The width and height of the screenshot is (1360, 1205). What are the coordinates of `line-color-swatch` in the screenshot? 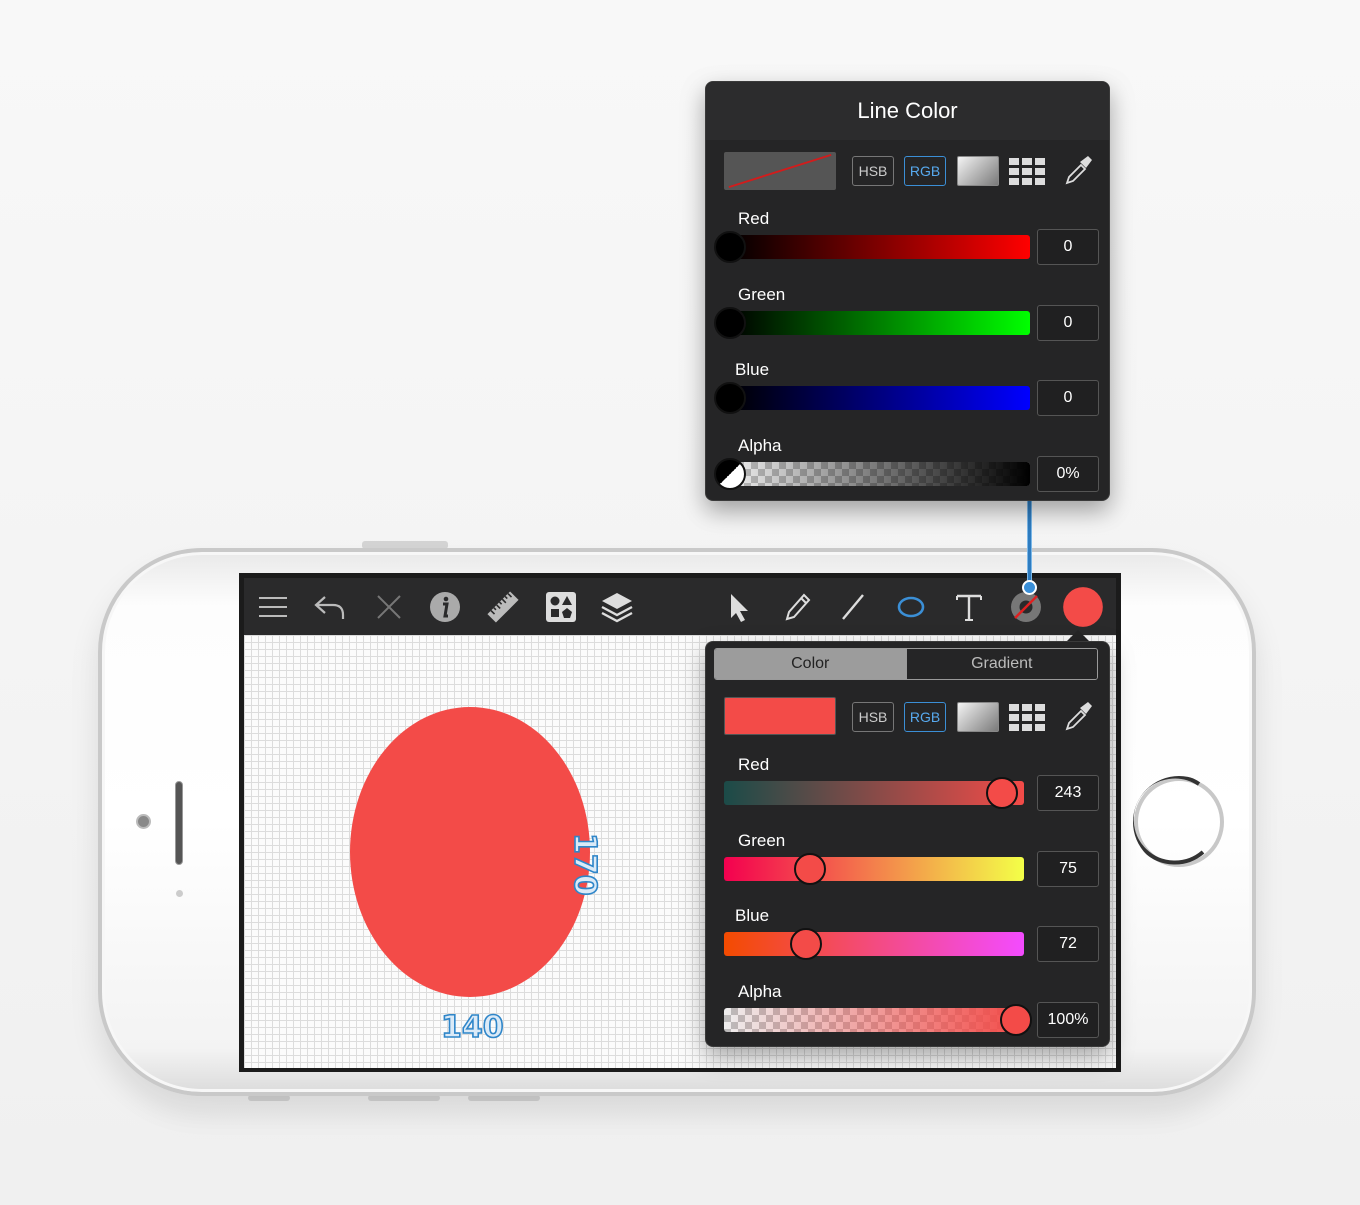 It's located at (780, 171).